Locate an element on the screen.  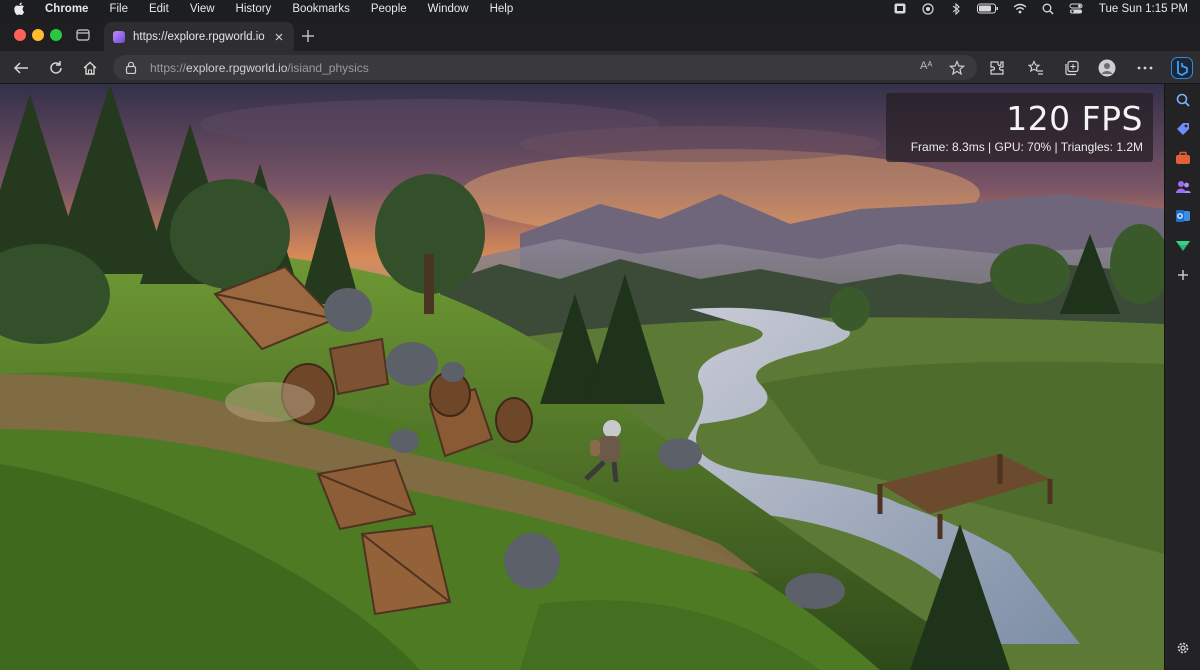
menubar-status-area: Tue Sun 1:15 PM is located at coordinates (1040, 8).